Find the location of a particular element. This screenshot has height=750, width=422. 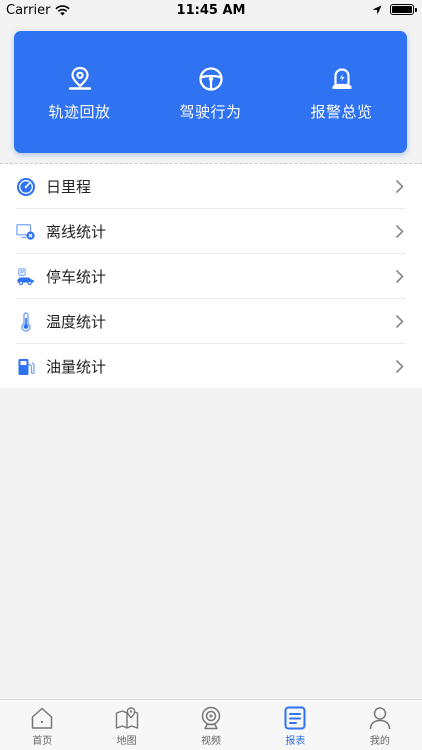

tab-home: 首页 is located at coordinates (42, 725).